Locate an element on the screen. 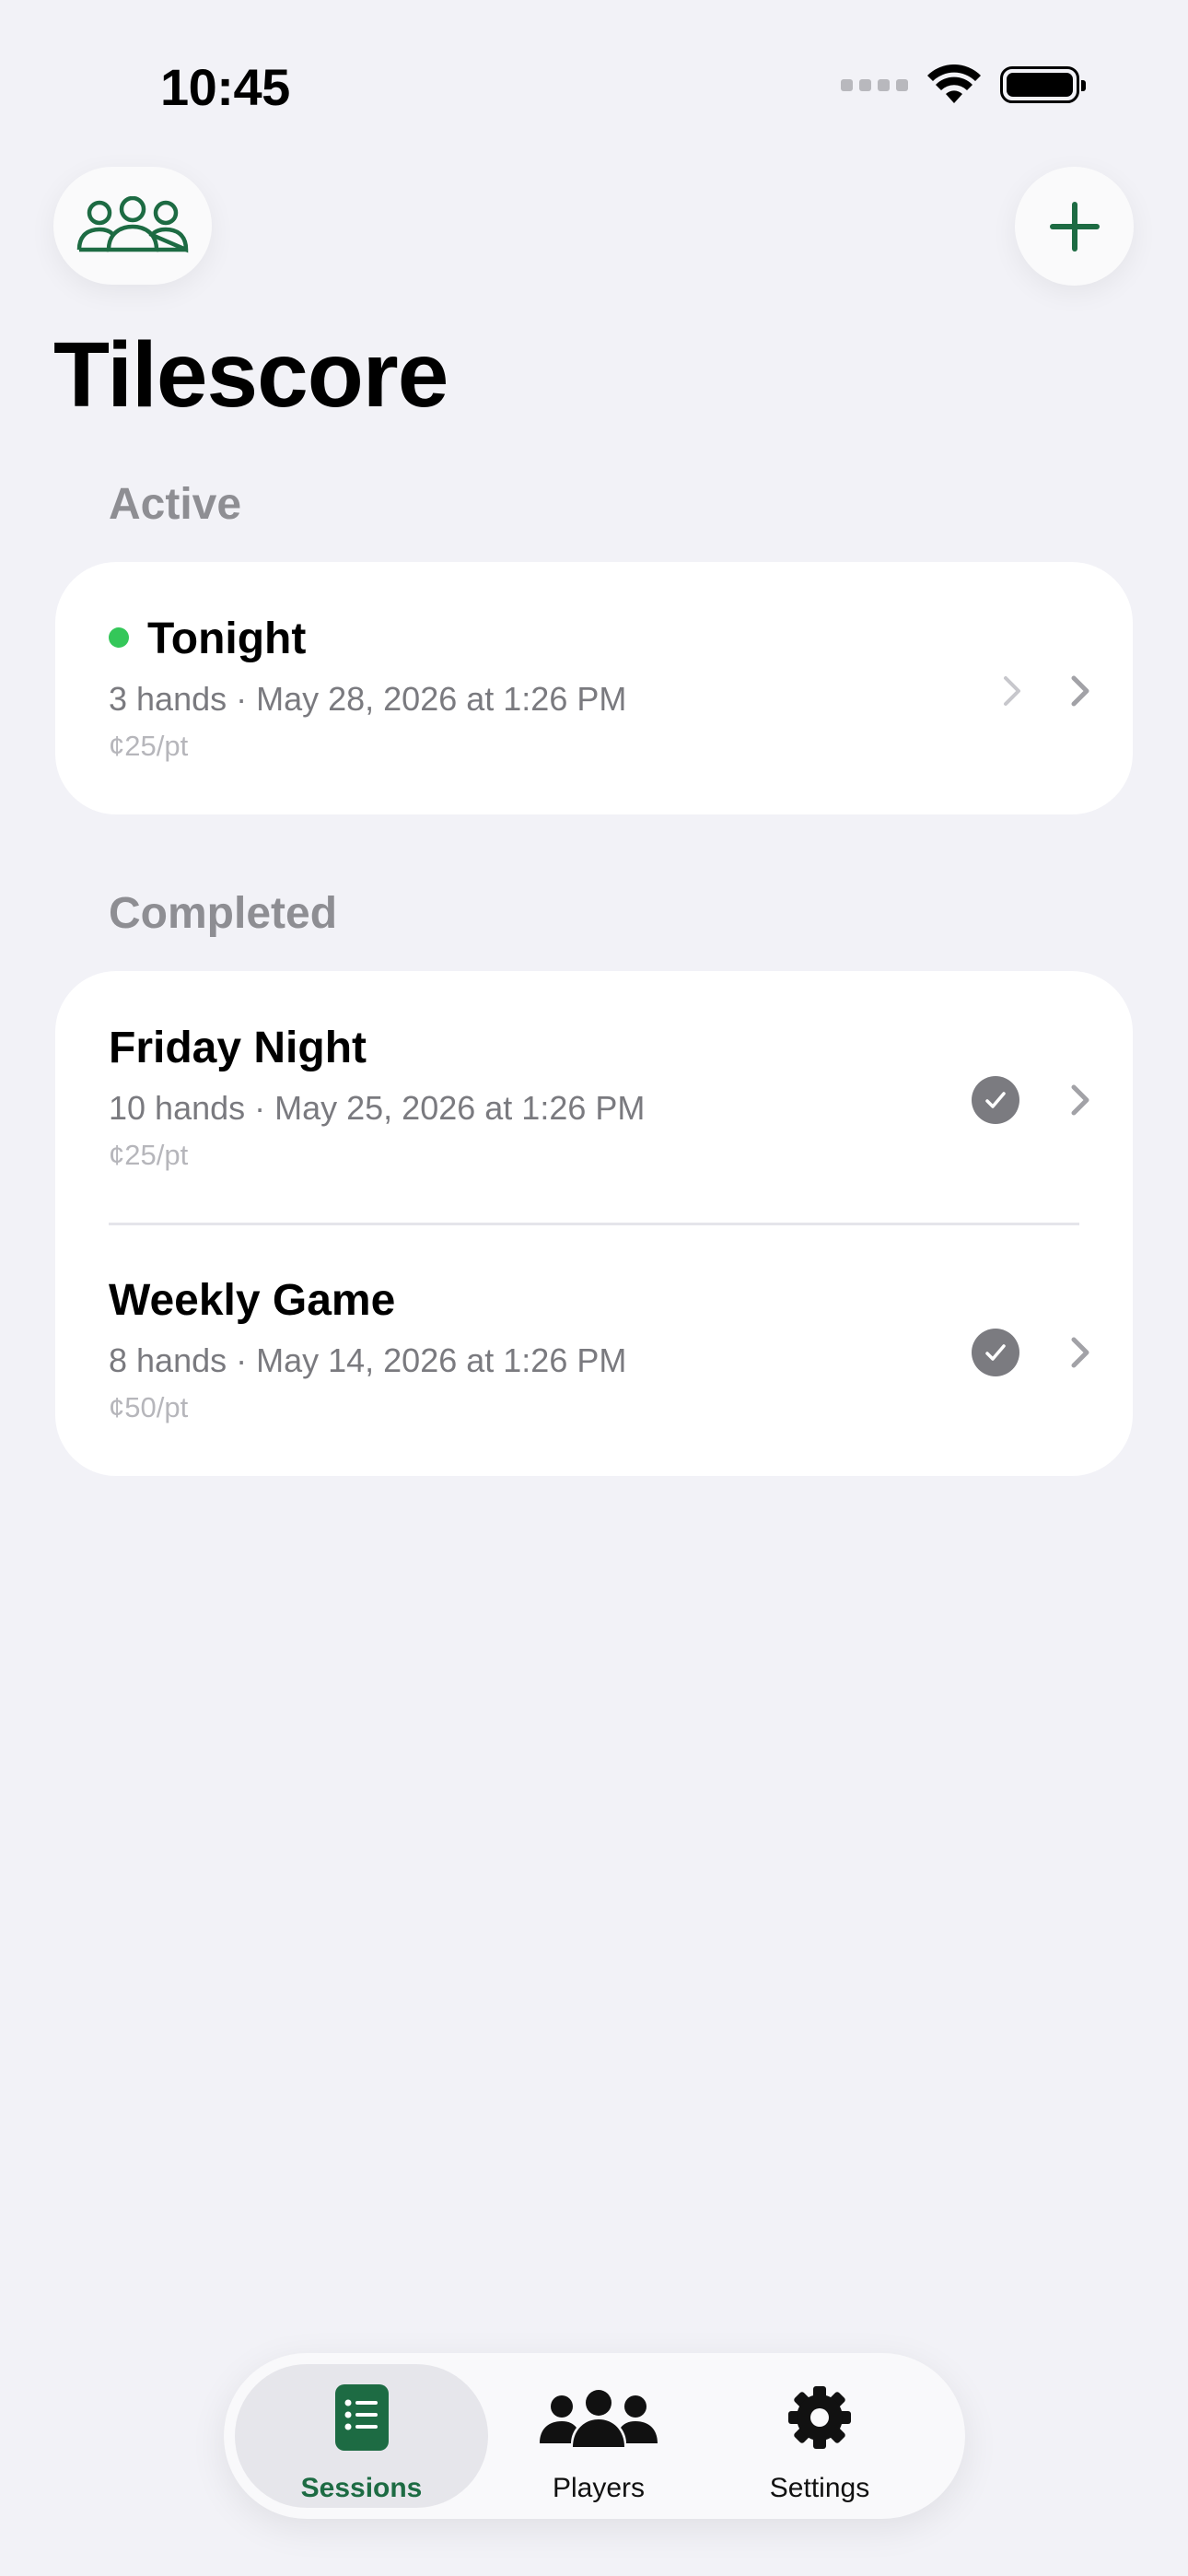 The width and height of the screenshot is (1188, 2576). gear-icon is located at coordinates (819, 2417).